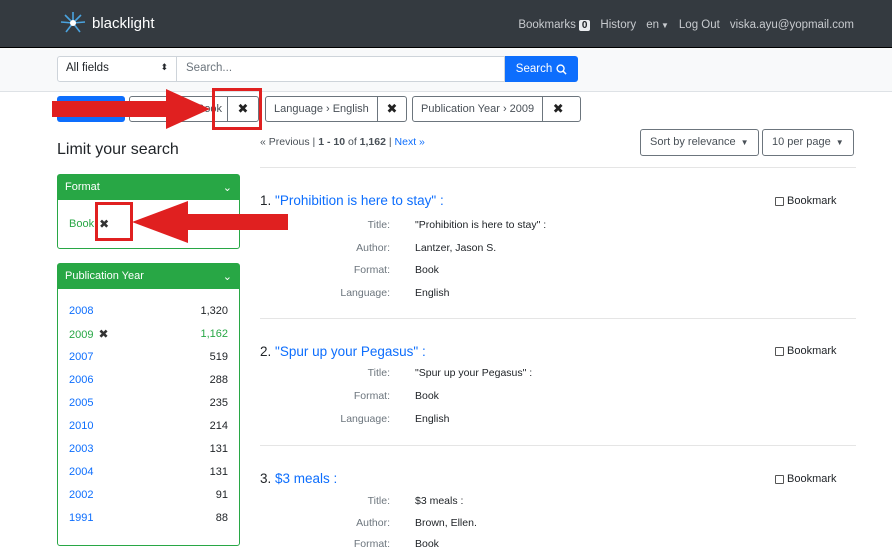  Describe the element at coordinates (221, 517) in the screenshot. I see `facet-year-count: 88` at that location.